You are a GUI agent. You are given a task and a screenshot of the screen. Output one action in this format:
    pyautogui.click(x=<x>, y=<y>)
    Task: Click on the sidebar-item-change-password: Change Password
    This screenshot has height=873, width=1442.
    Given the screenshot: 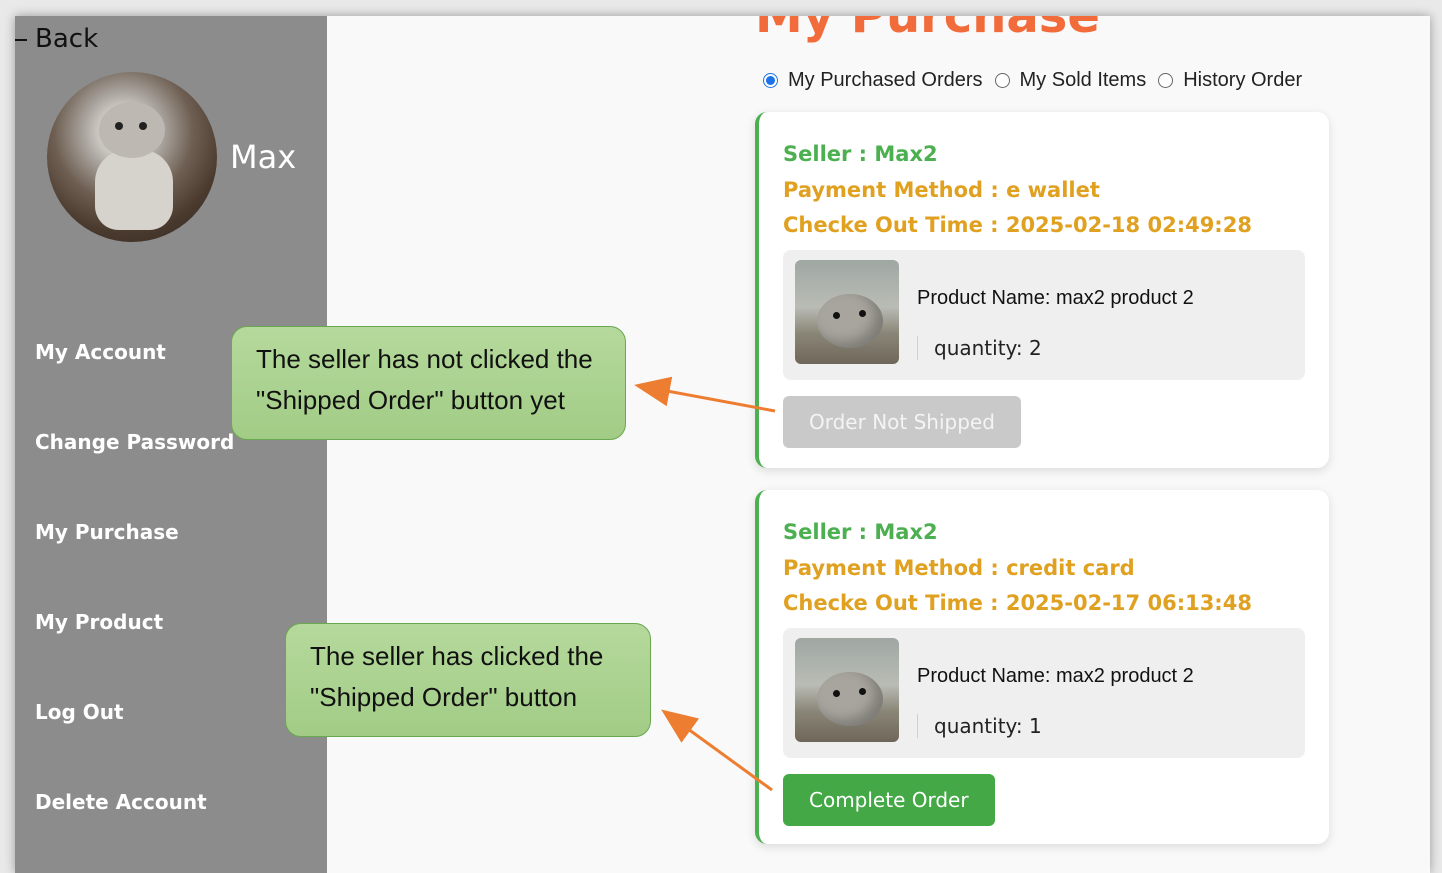 What is the action you would take?
    pyautogui.click(x=134, y=442)
    